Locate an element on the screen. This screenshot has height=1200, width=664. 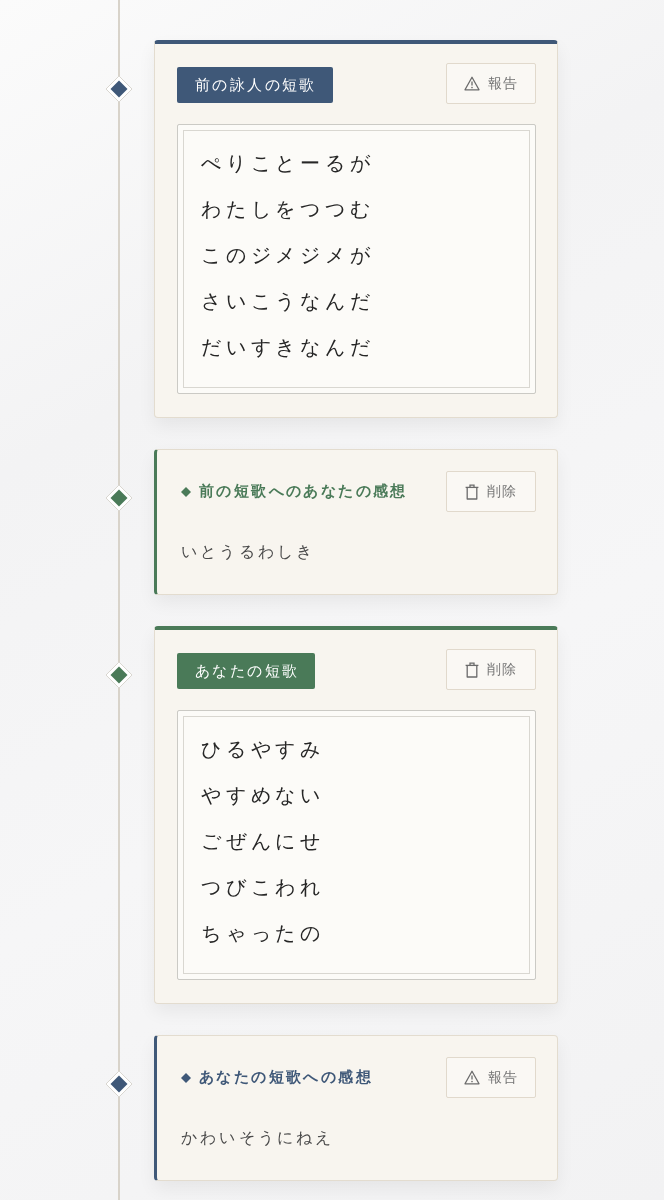
poem-line: ちゃったの is located at coordinates (263, 933).